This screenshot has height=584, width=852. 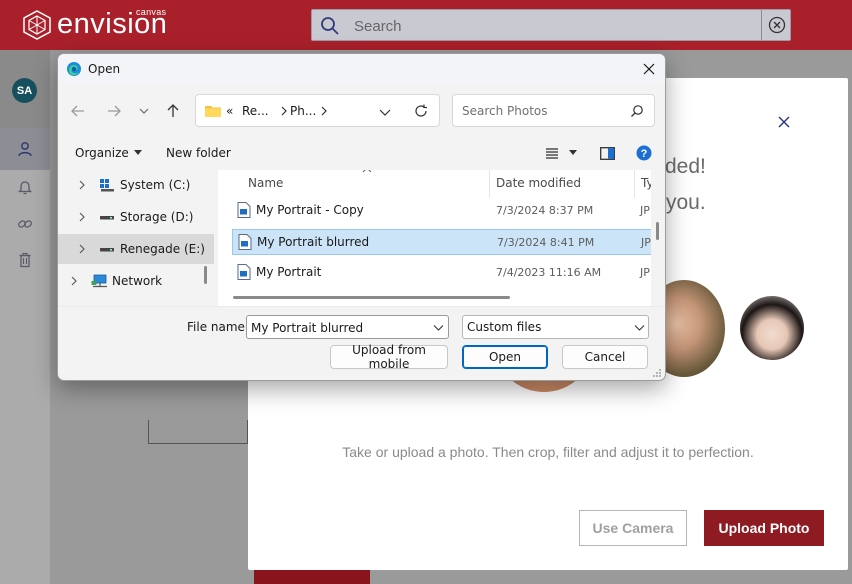 What do you see at coordinates (542, 111) in the screenshot?
I see `search-photos-input` at bounding box center [542, 111].